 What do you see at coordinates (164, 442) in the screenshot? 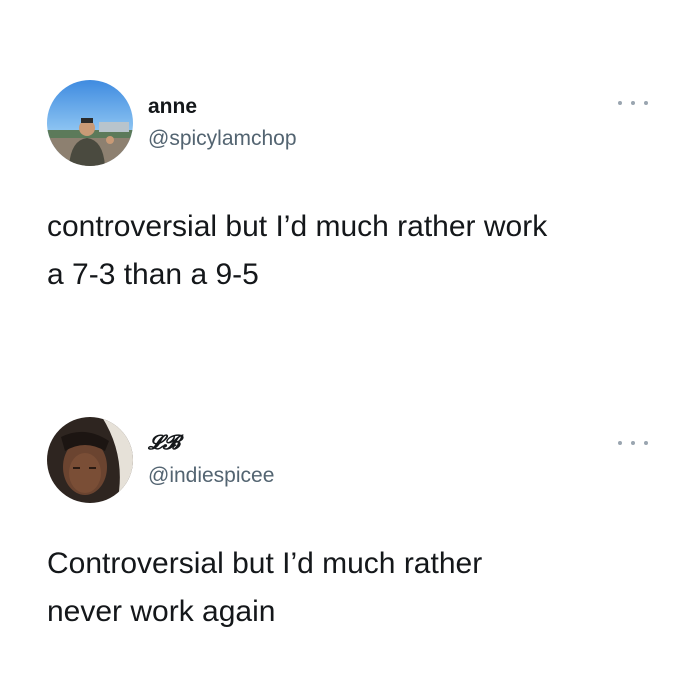
I see `display-name: 𝓛𝓑` at bounding box center [164, 442].